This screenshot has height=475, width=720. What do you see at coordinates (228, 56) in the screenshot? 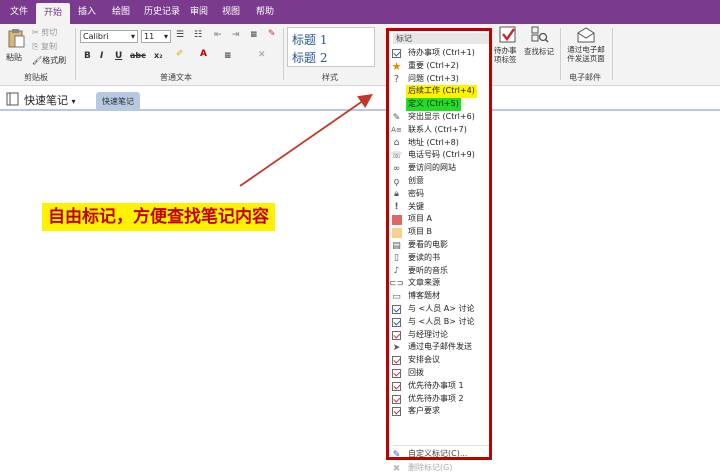
I see `align-left-icon: ≡` at bounding box center [228, 56].